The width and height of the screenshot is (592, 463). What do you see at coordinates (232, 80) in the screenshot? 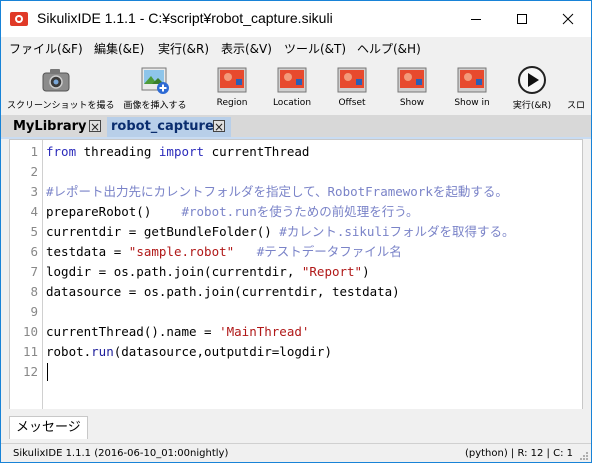
I see `region-icon` at bounding box center [232, 80].